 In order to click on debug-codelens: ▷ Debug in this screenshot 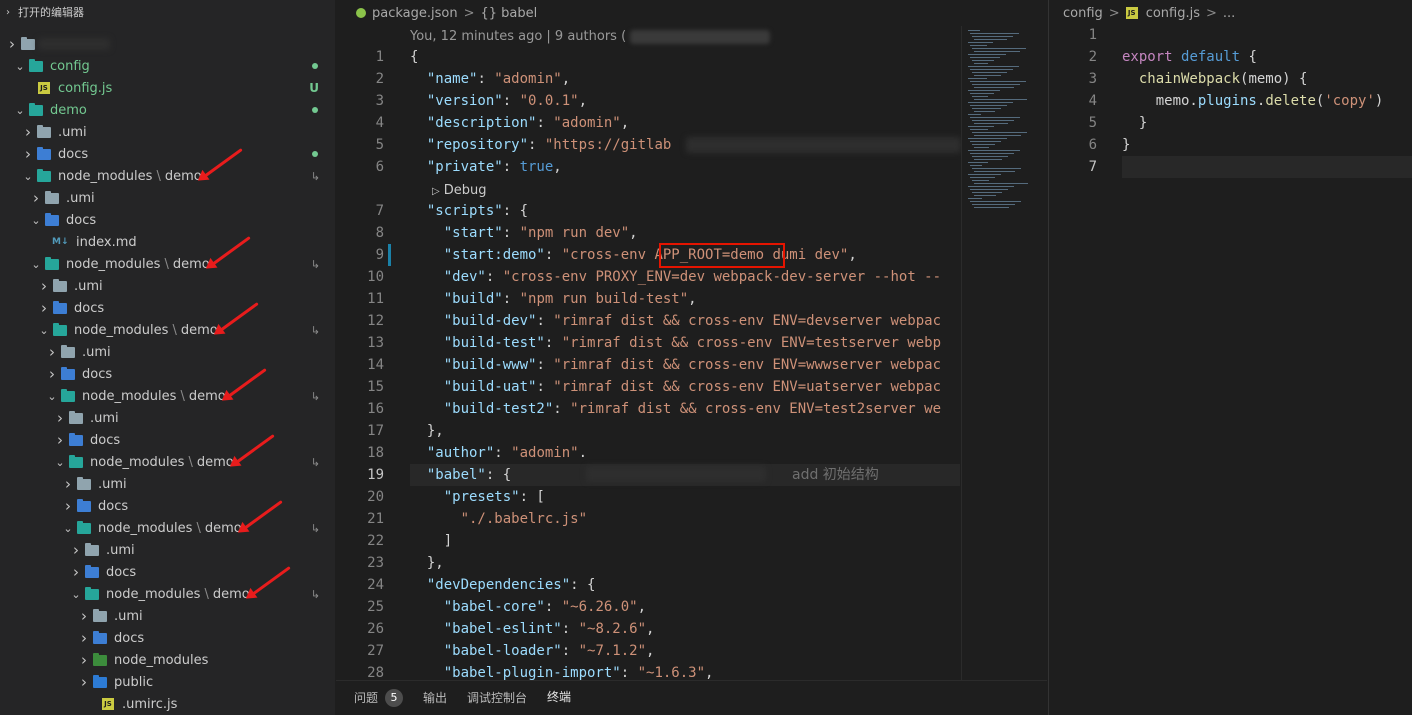, I will do `click(459, 191)`.